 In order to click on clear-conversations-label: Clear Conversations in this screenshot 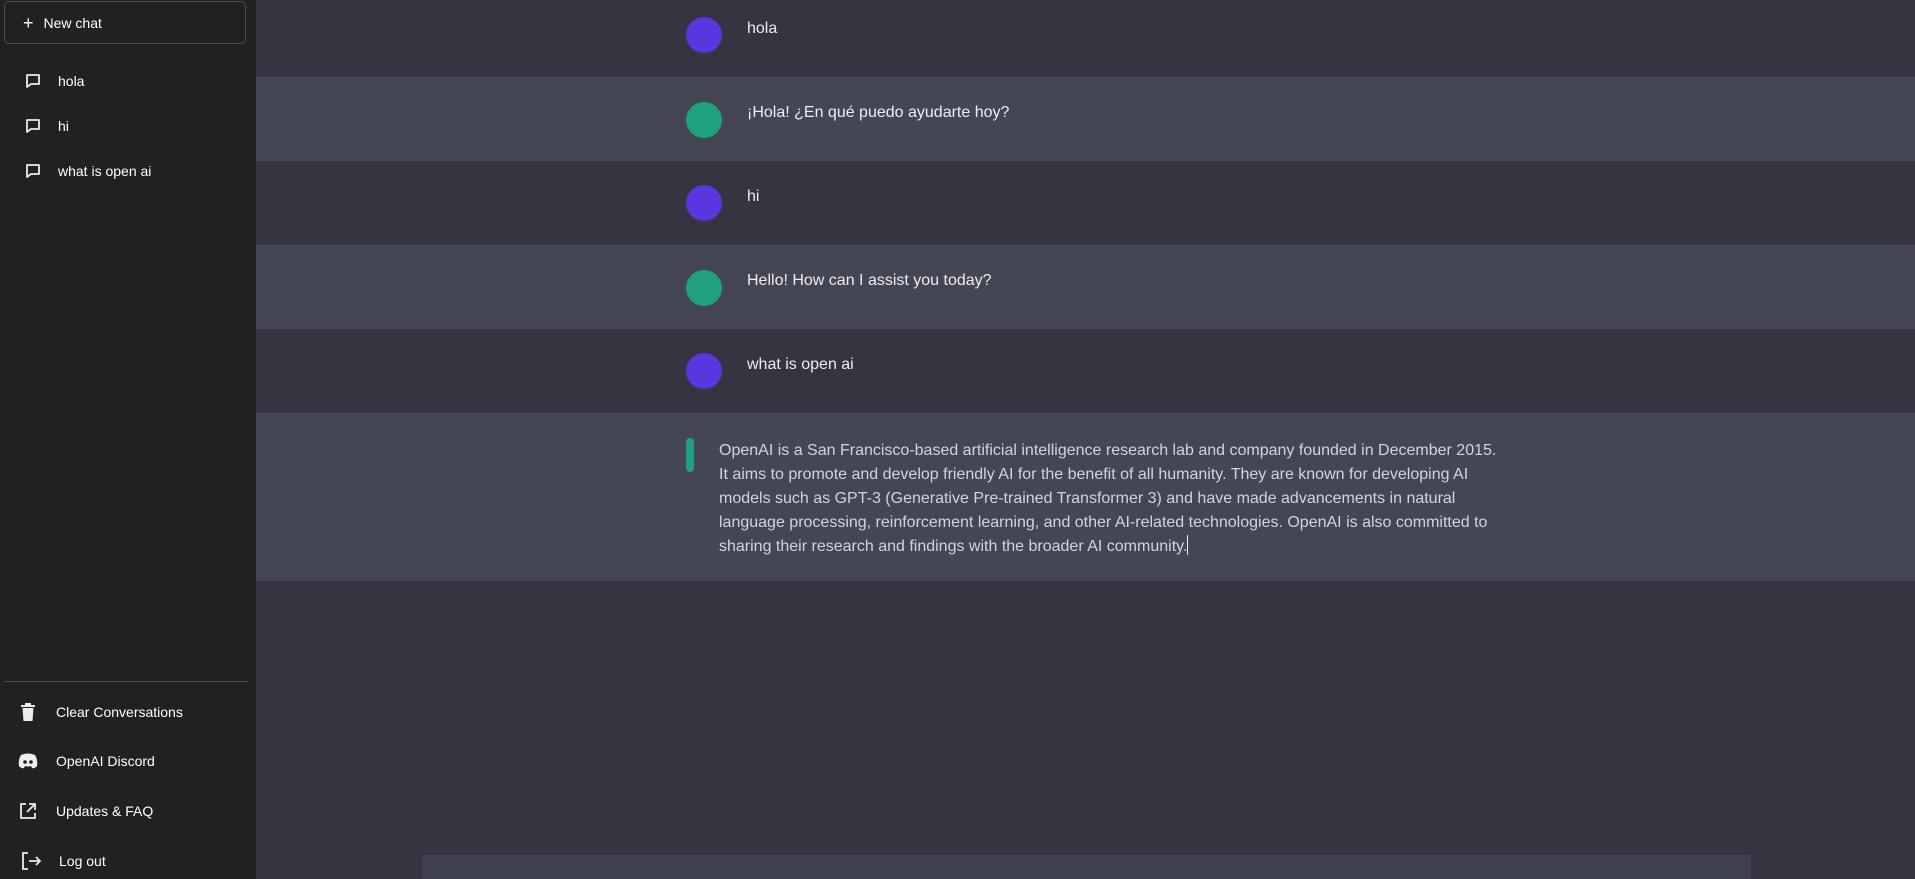, I will do `click(119, 712)`.